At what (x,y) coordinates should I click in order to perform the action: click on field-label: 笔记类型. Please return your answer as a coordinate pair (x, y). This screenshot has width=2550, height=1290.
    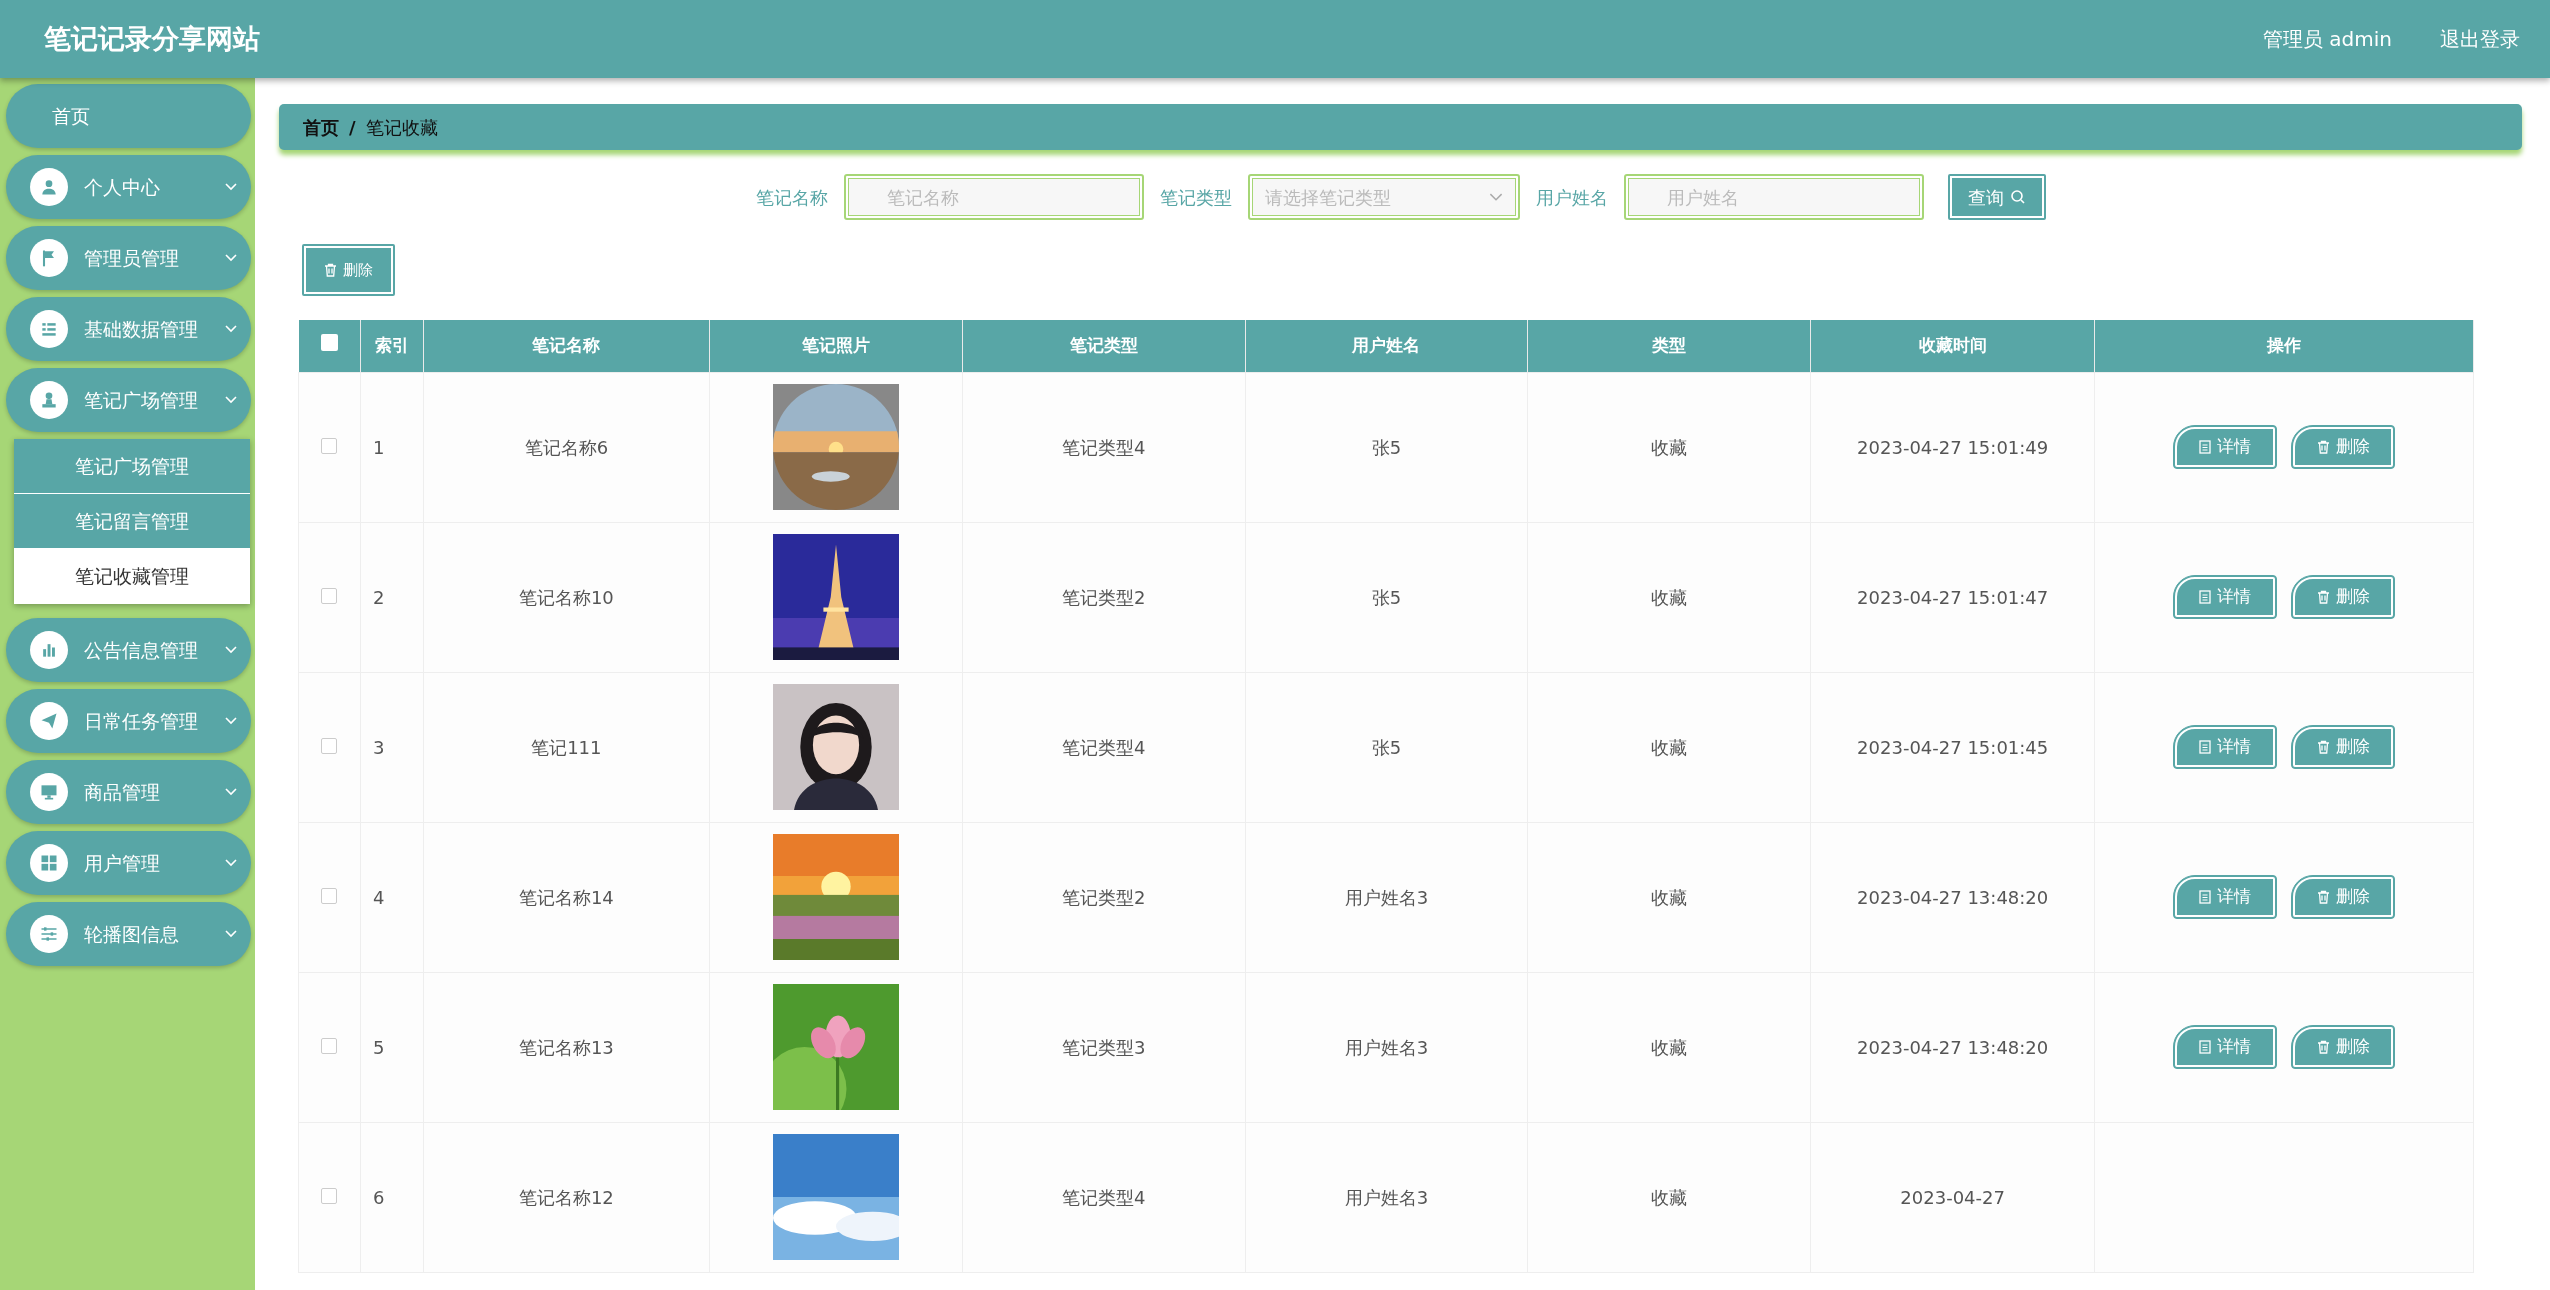
    Looking at the image, I should click on (1195, 197).